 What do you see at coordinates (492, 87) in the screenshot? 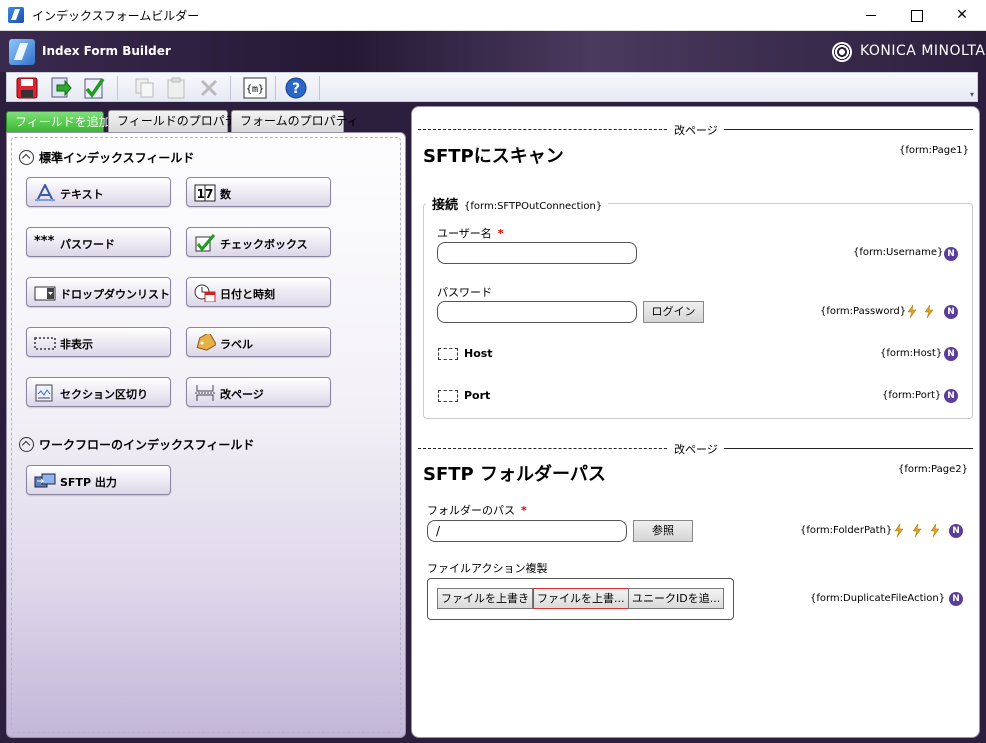
I see `toolbar: {m} ? ▾` at bounding box center [492, 87].